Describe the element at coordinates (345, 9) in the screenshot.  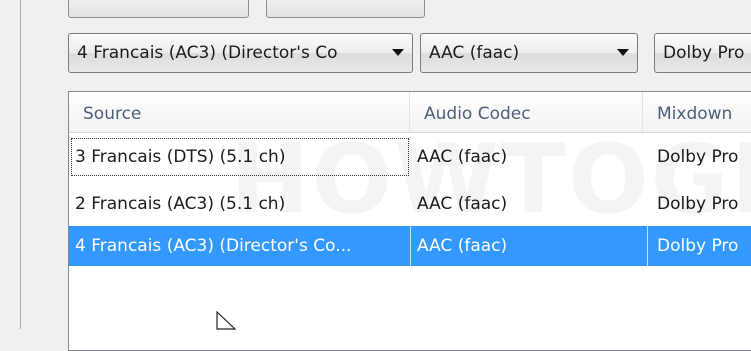
I see `remove-track-button` at that location.